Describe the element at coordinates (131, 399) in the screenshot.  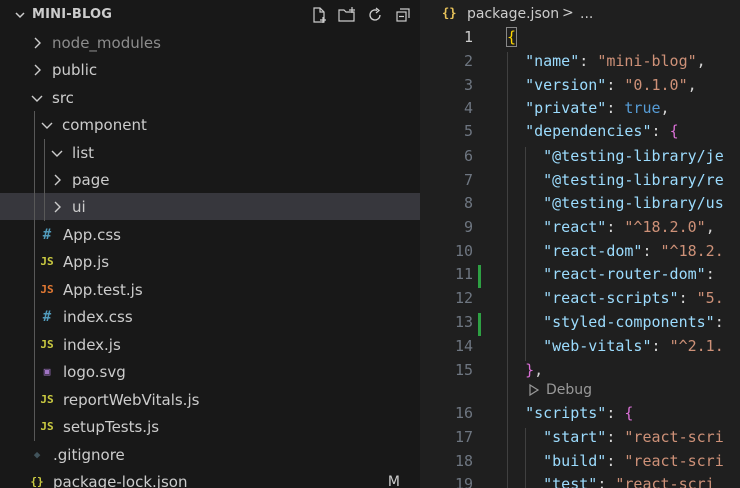
I see `tree-item-label: reportWebVitals.js` at that location.